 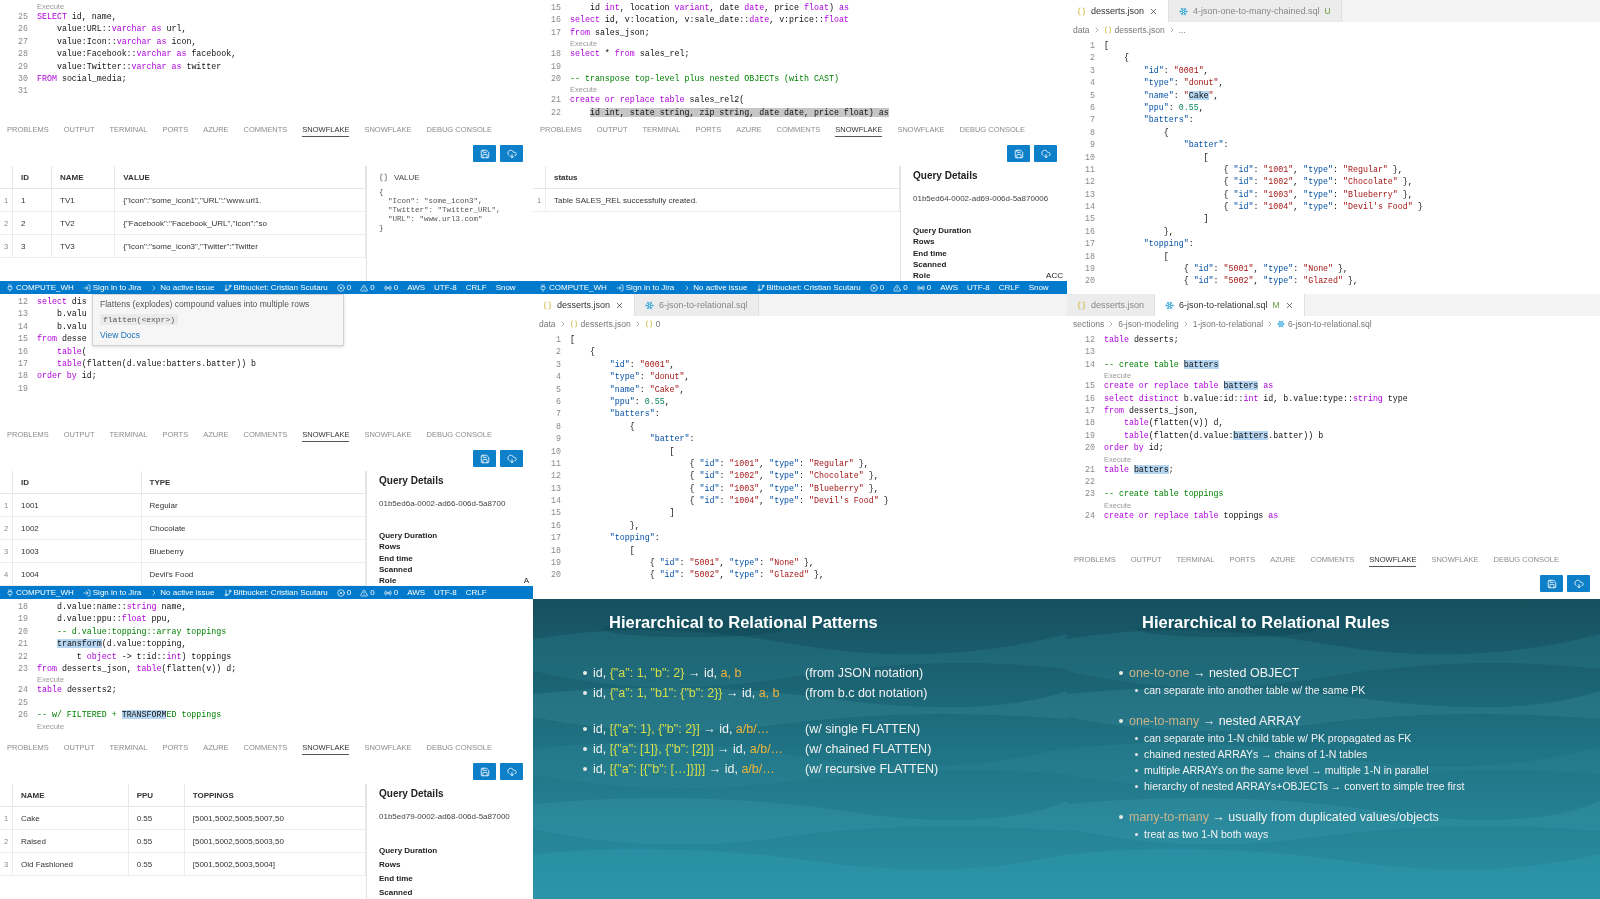 I want to click on column-header: TOPPINGS, so click(x=275, y=795).